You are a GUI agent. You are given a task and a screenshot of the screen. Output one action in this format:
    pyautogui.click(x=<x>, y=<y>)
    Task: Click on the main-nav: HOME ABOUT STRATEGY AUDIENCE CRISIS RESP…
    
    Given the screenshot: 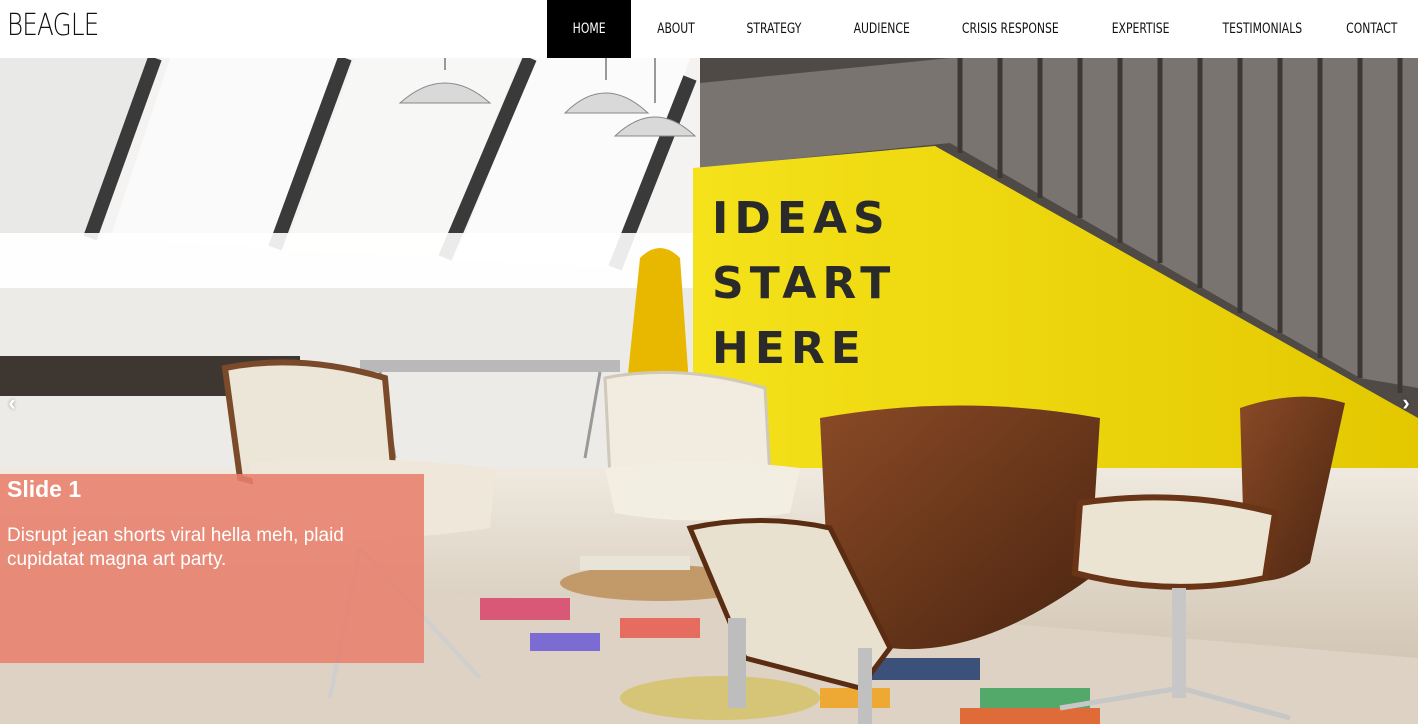 What is the action you would take?
    pyautogui.click(x=982, y=29)
    